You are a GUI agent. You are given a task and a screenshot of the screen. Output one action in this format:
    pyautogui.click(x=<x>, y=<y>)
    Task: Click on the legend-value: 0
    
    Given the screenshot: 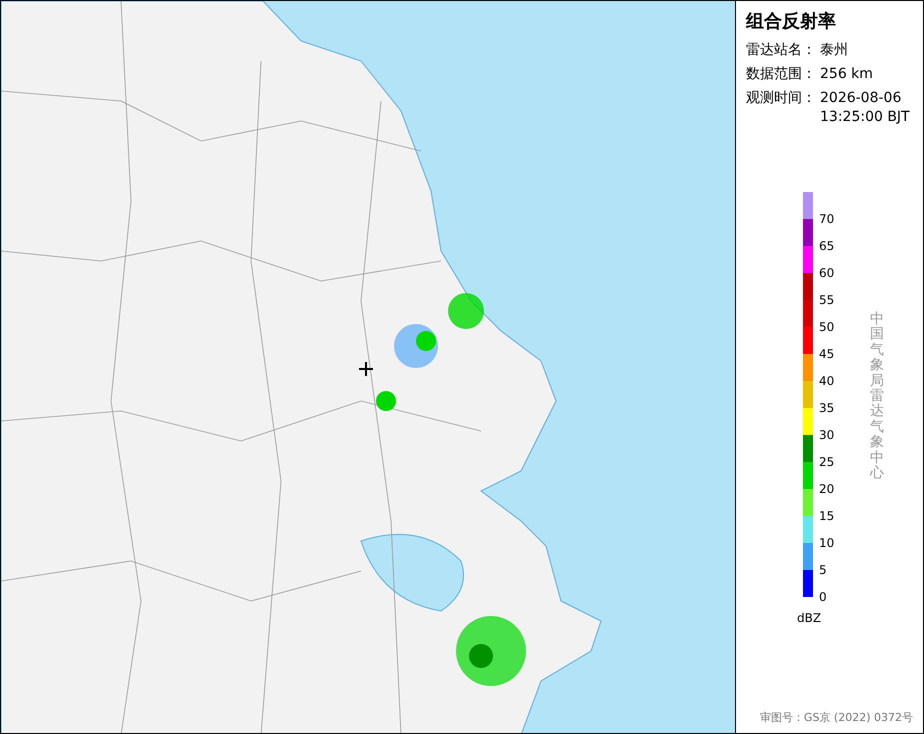 What is the action you would take?
    pyautogui.click(x=823, y=597)
    